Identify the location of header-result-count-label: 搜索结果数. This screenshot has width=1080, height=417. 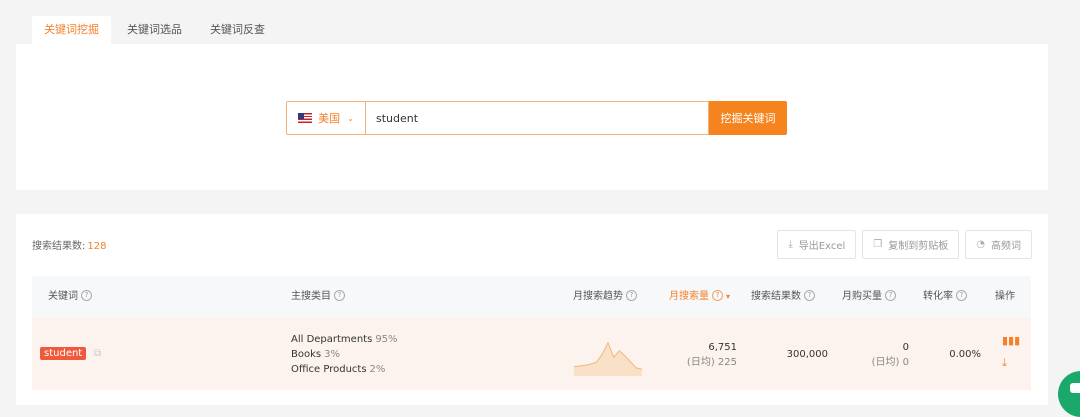
(776, 296).